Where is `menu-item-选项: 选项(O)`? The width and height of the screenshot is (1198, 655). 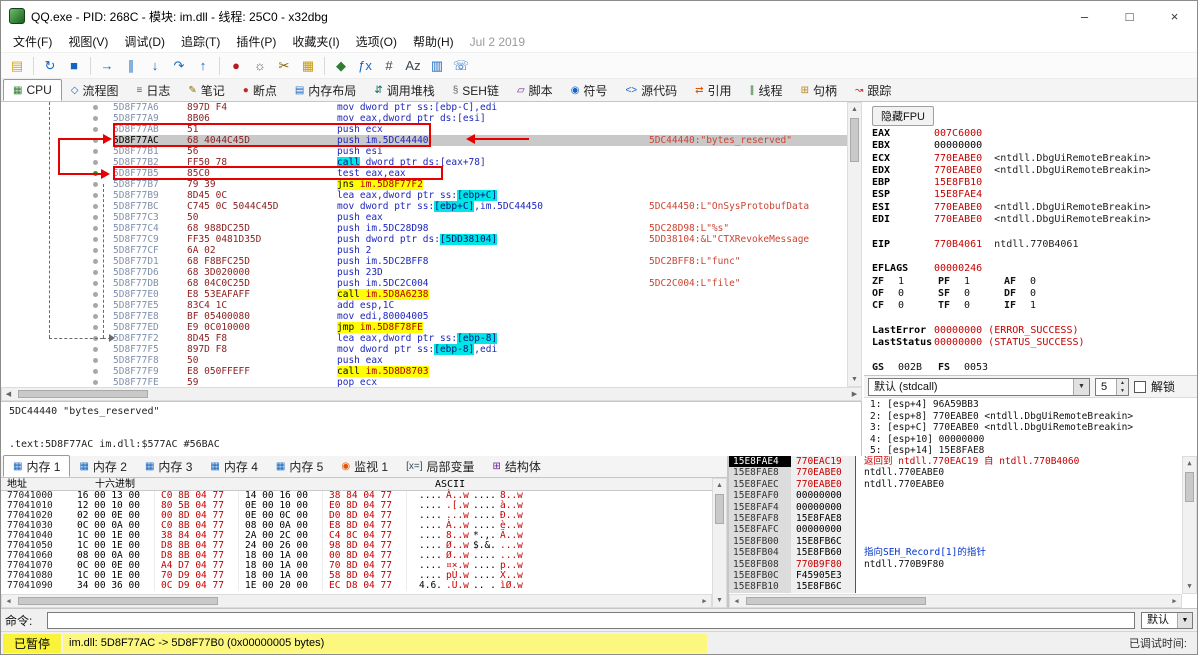 menu-item-选项: 选项(O) is located at coordinates (376, 42).